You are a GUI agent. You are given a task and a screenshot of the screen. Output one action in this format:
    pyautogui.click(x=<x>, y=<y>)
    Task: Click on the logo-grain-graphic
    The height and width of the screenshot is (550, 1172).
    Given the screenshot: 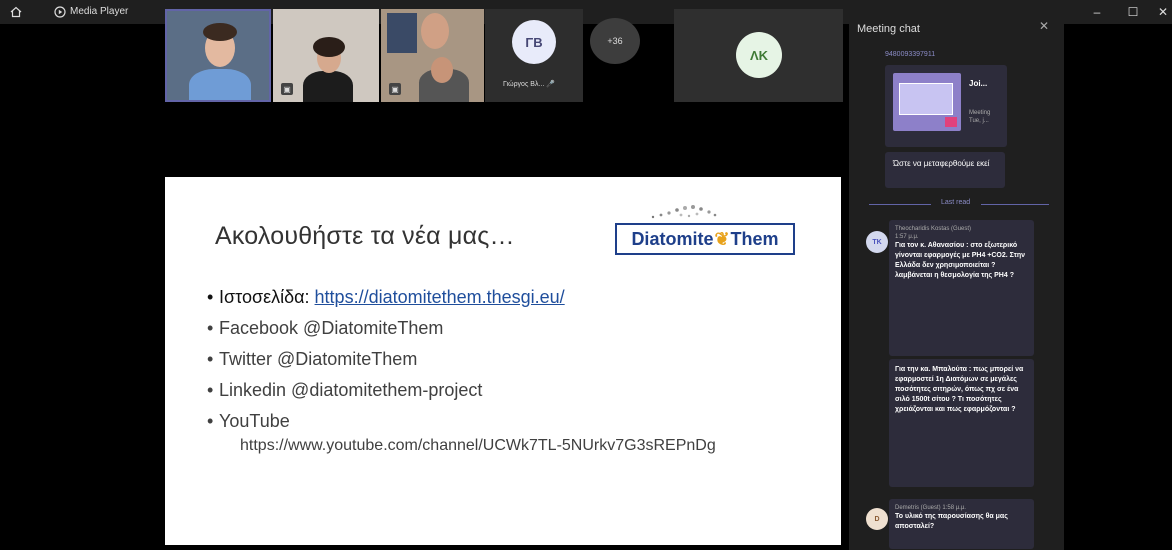 What is the action you would take?
    pyautogui.click(x=684, y=212)
    